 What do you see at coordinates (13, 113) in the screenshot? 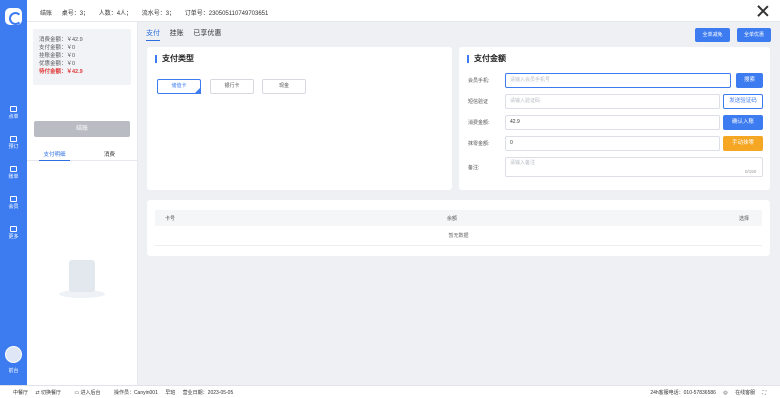
I see `sidebar-item-order: 点单` at bounding box center [13, 113].